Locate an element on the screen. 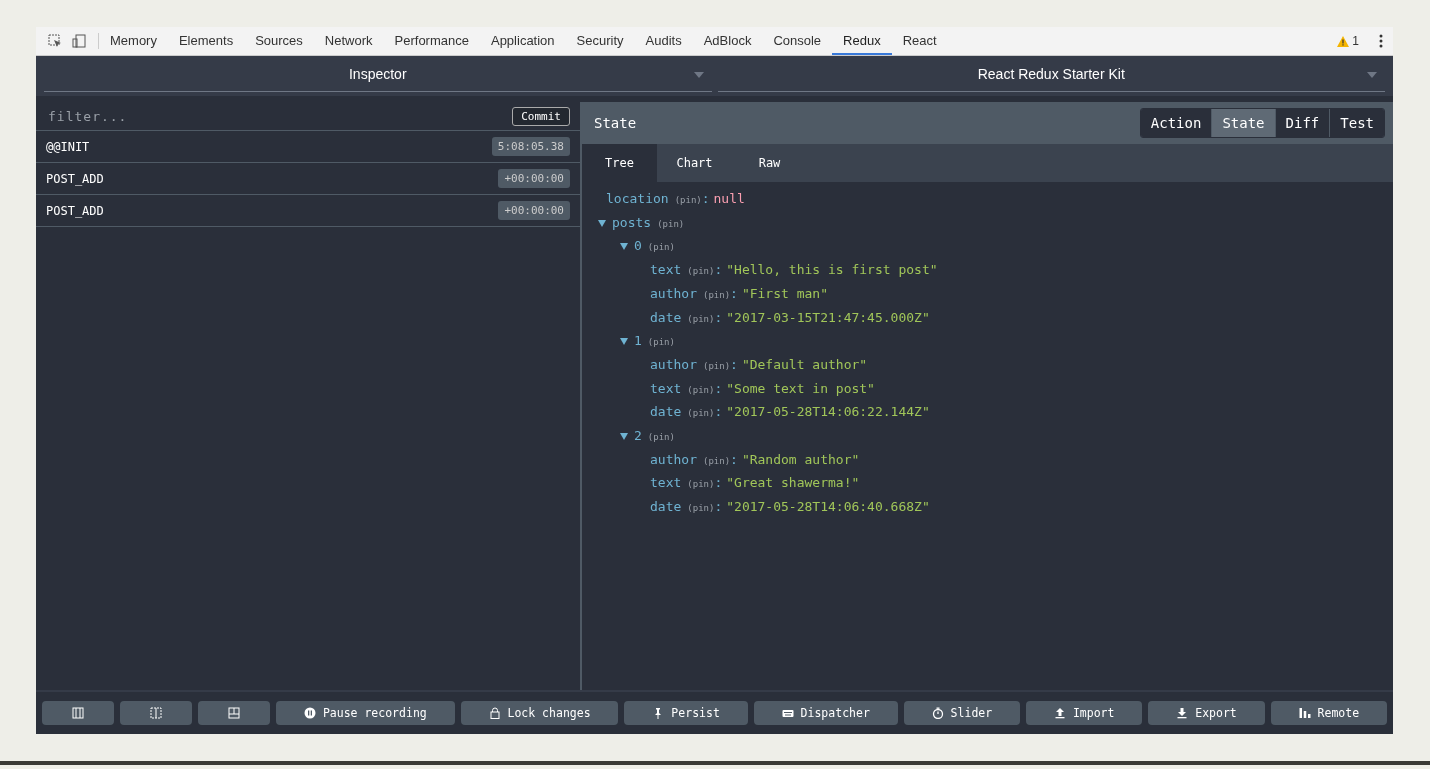 Image resolution: width=1430 pixels, height=769 pixels. tree-value: "Hello, this is first post" is located at coordinates (832, 270).